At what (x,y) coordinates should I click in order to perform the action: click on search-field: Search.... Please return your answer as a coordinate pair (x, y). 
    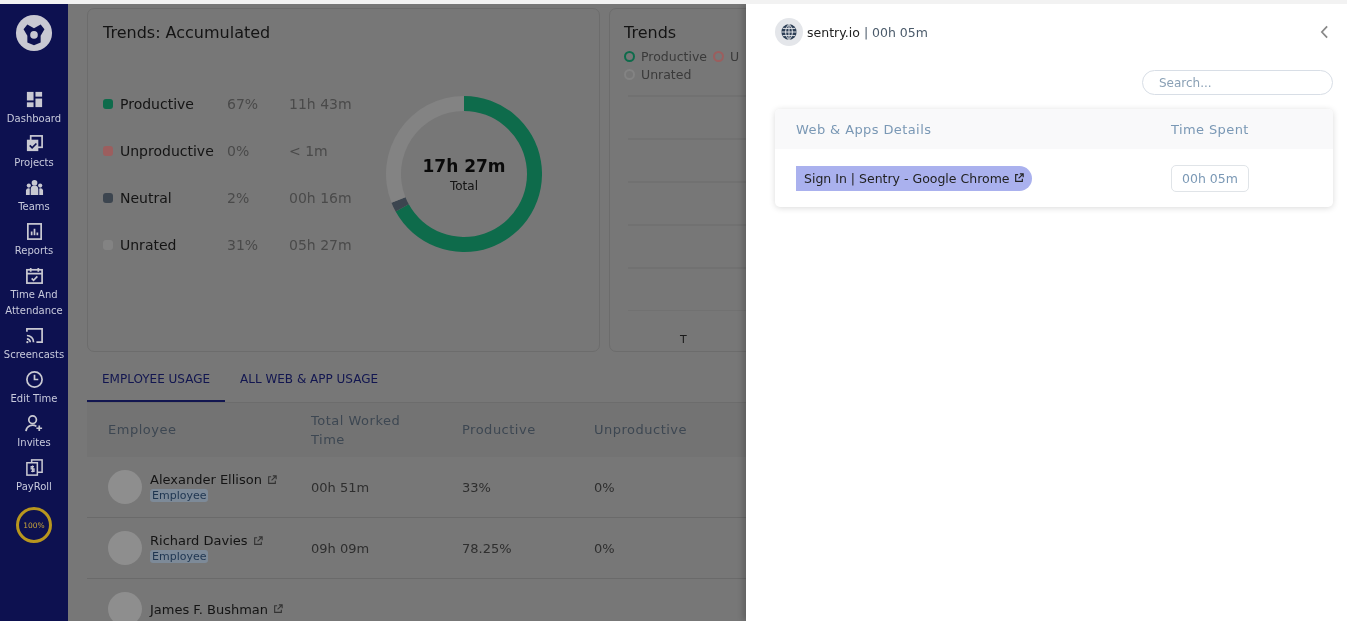
    Looking at the image, I should click on (1237, 82).